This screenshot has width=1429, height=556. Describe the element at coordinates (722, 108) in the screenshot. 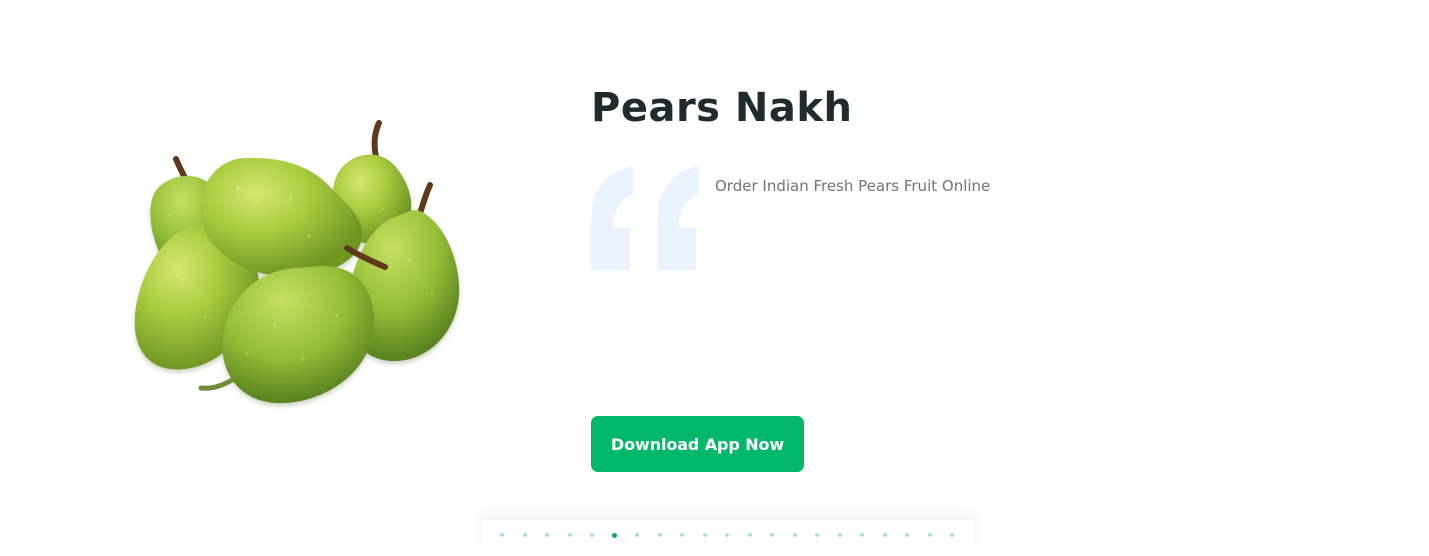

I see `product-title: Pears Nakh` at that location.